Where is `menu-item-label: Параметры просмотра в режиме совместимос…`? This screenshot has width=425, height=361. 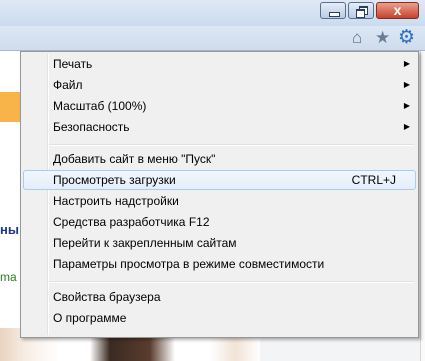
menu-item-label: Параметры просмотра в режиме совместимос… is located at coordinates (189, 264).